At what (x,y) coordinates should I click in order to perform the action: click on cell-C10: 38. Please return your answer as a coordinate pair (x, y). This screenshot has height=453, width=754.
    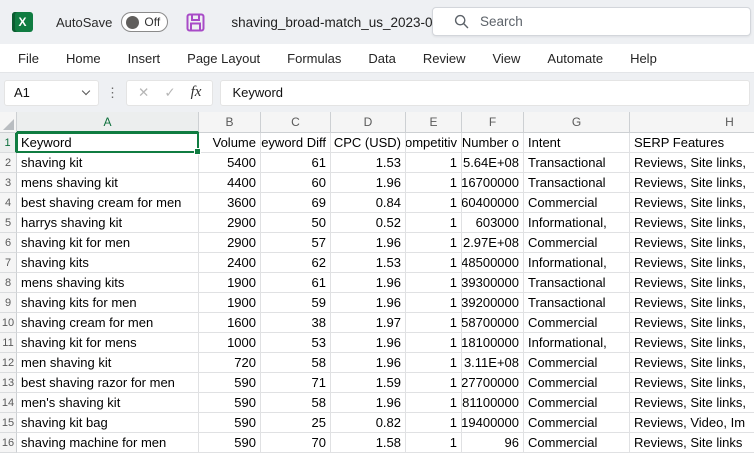
    Looking at the image, I should click on (296, 323).